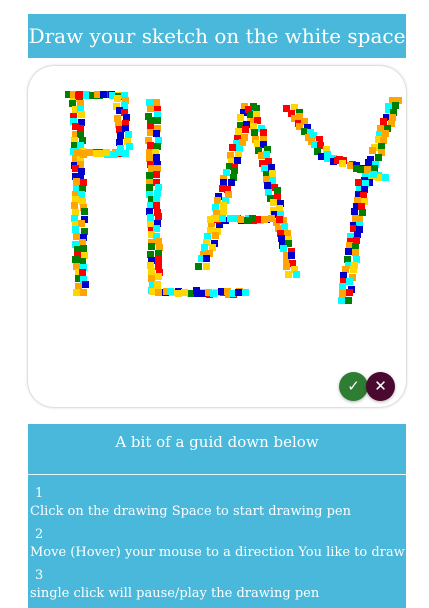 The height and width of the screenshot is (608, 429). What do you see at coordinates (353, 386) in the screenshot?
I see `confirm-button: ✓` at bounding box center [353, 386].